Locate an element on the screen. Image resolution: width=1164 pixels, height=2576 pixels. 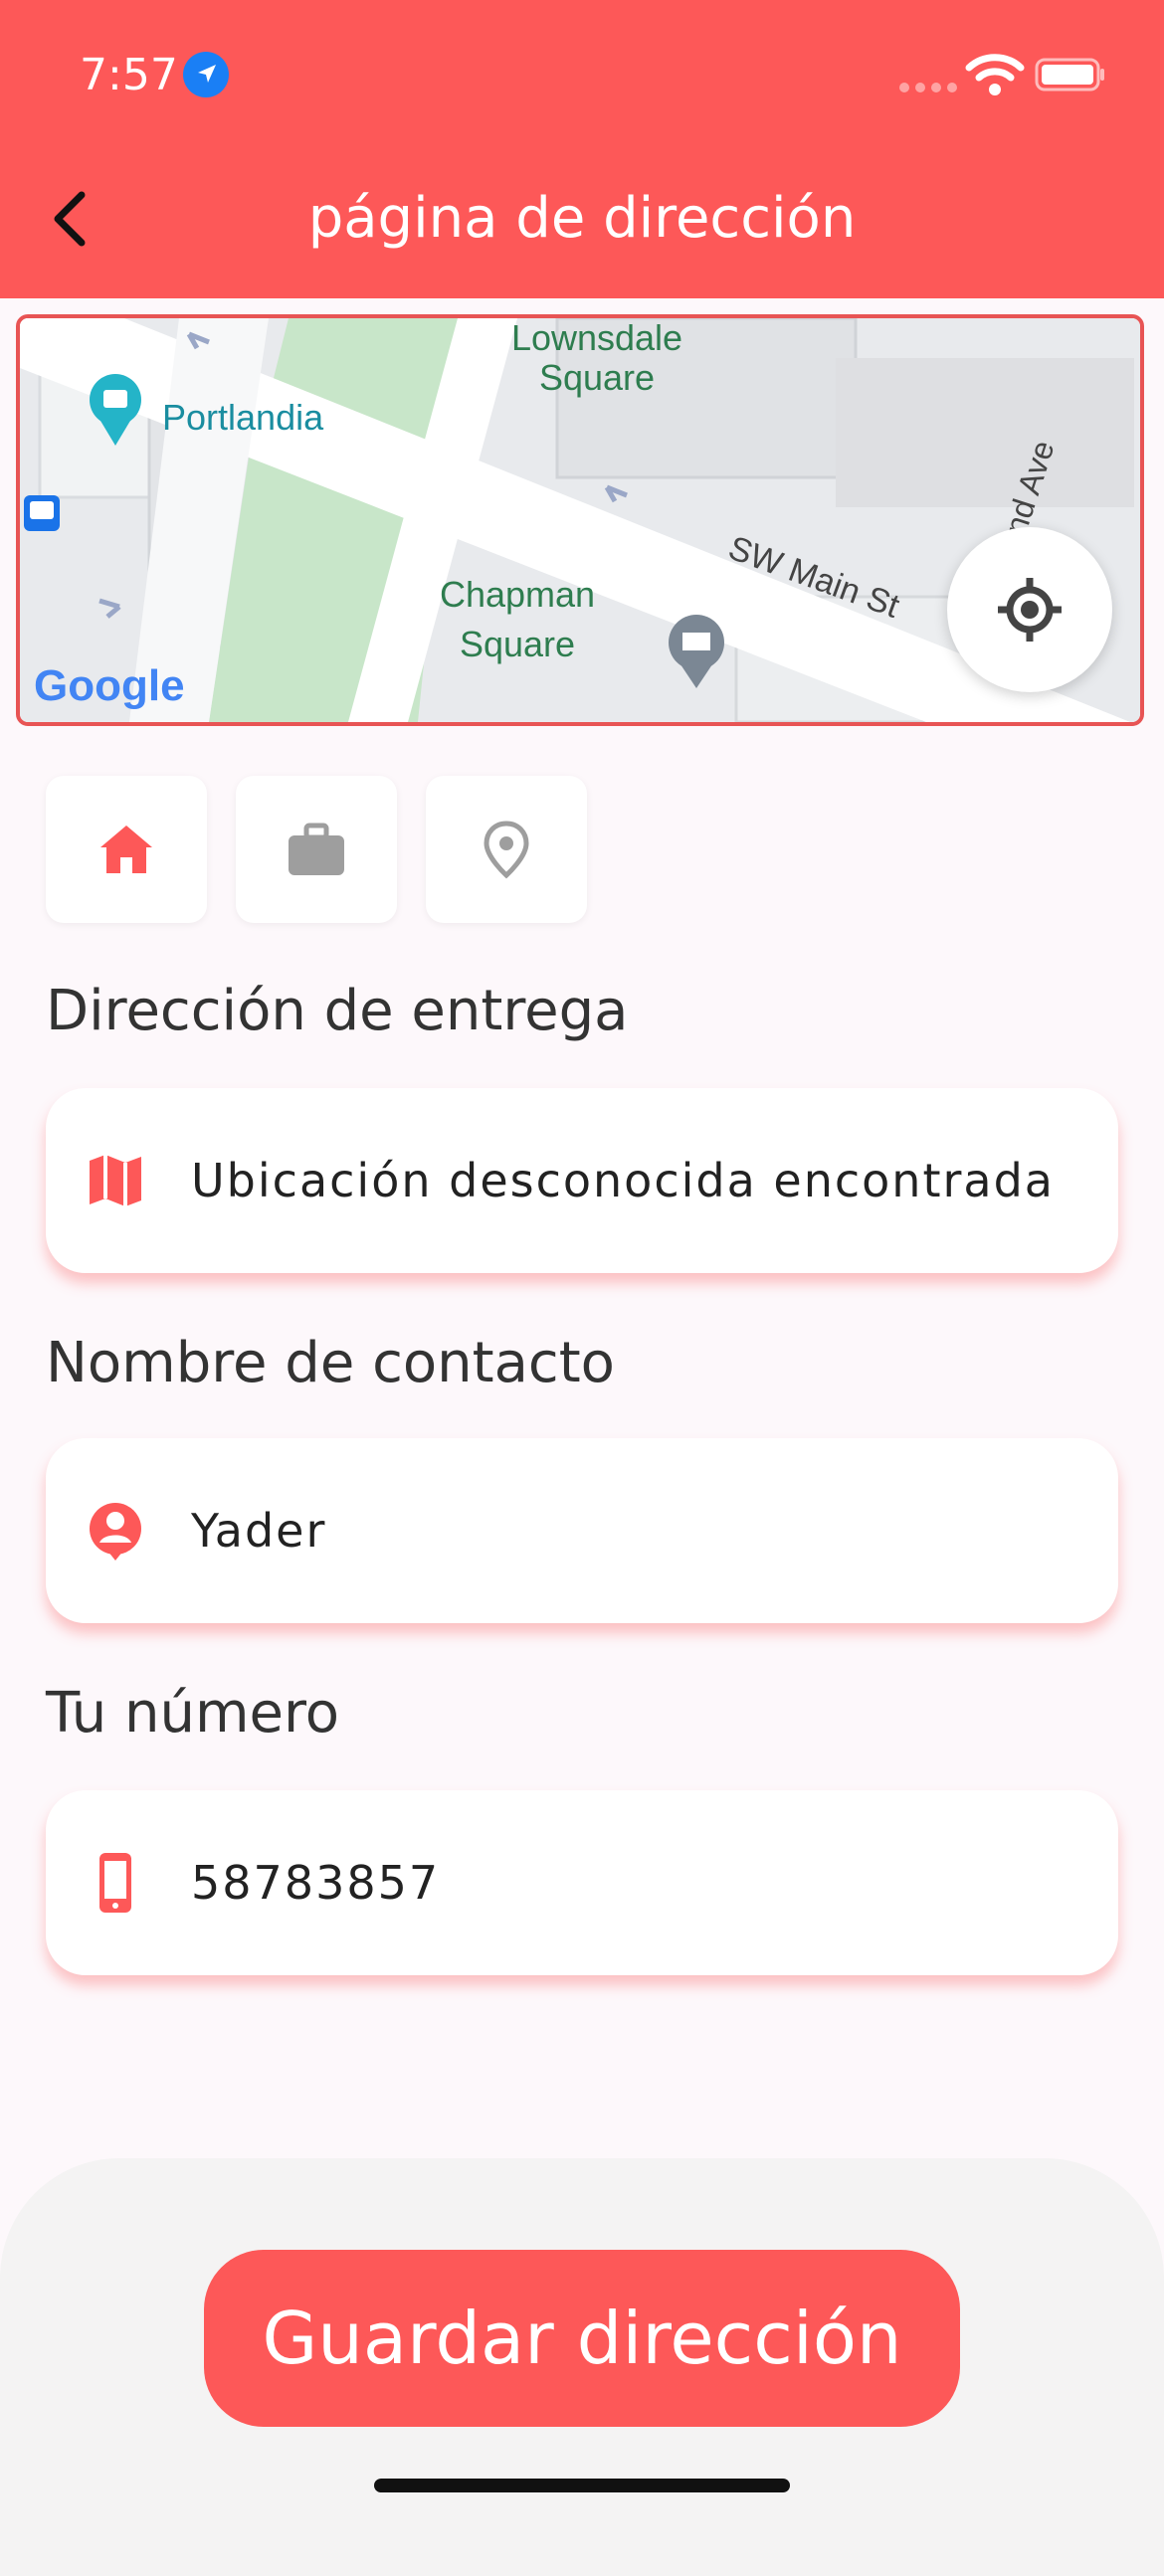
contact-name-field: Yader is located at coordinates (582, 1530).